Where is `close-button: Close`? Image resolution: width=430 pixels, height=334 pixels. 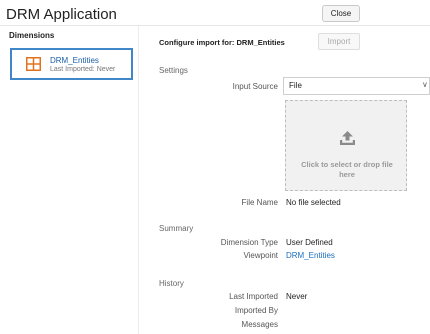
close-button: Close is located at coordinates (341, 13).